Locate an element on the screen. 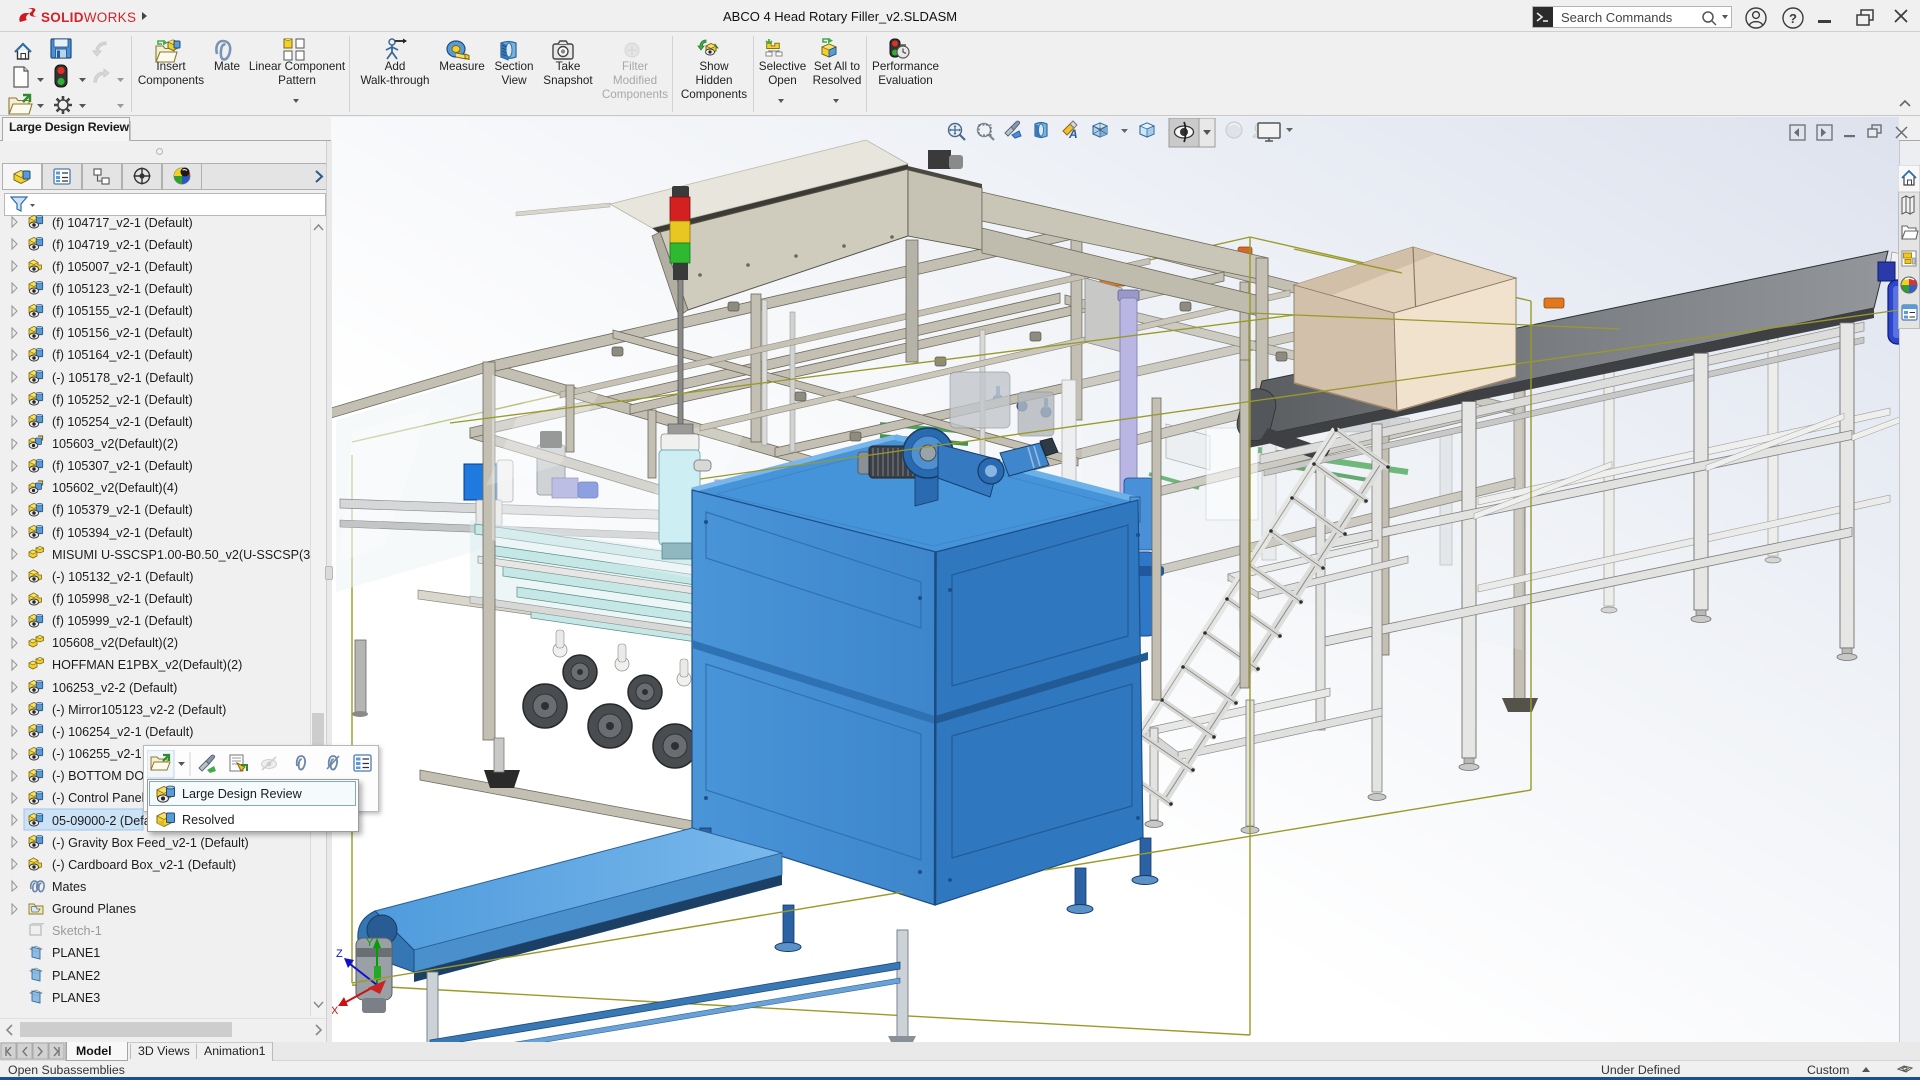 The width and height of the screenshot is (1920, 1080). svg-text: (f) 104719_v2-1 (Default) is located at coordinates (122, 245).